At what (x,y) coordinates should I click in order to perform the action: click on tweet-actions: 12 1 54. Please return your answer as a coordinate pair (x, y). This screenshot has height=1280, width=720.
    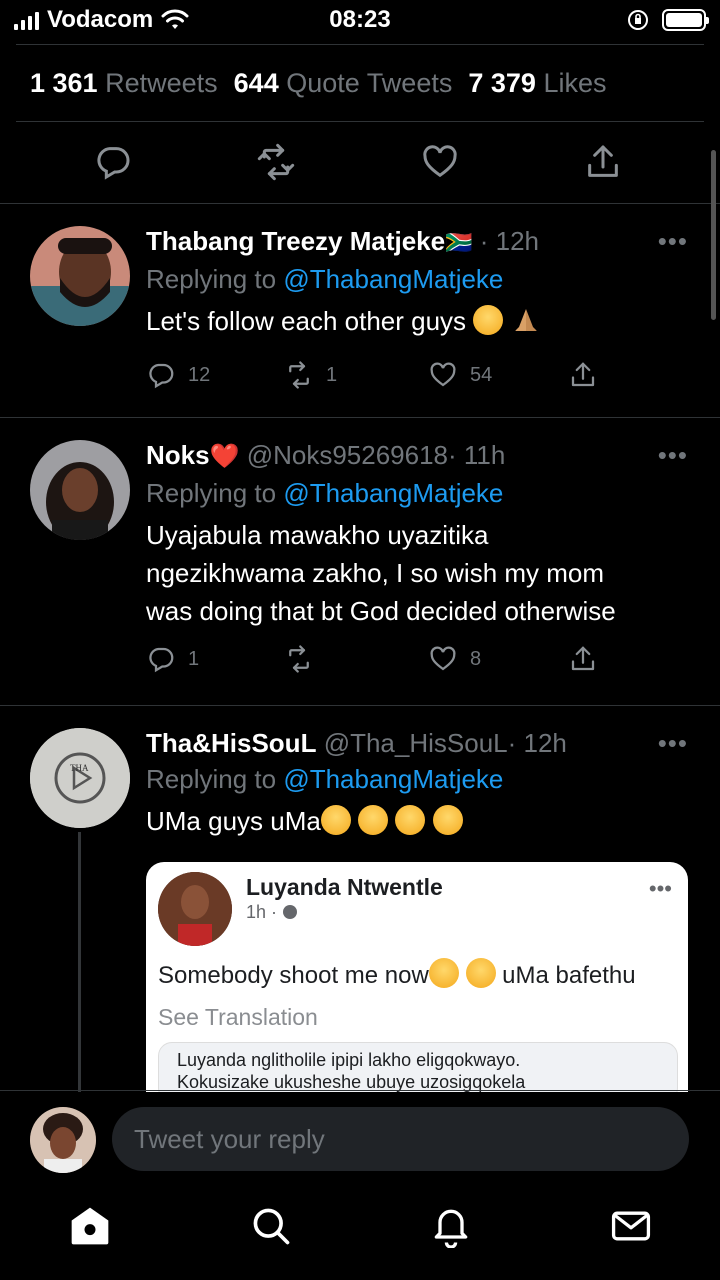
    Looking at the image, I should click on (381, 378).